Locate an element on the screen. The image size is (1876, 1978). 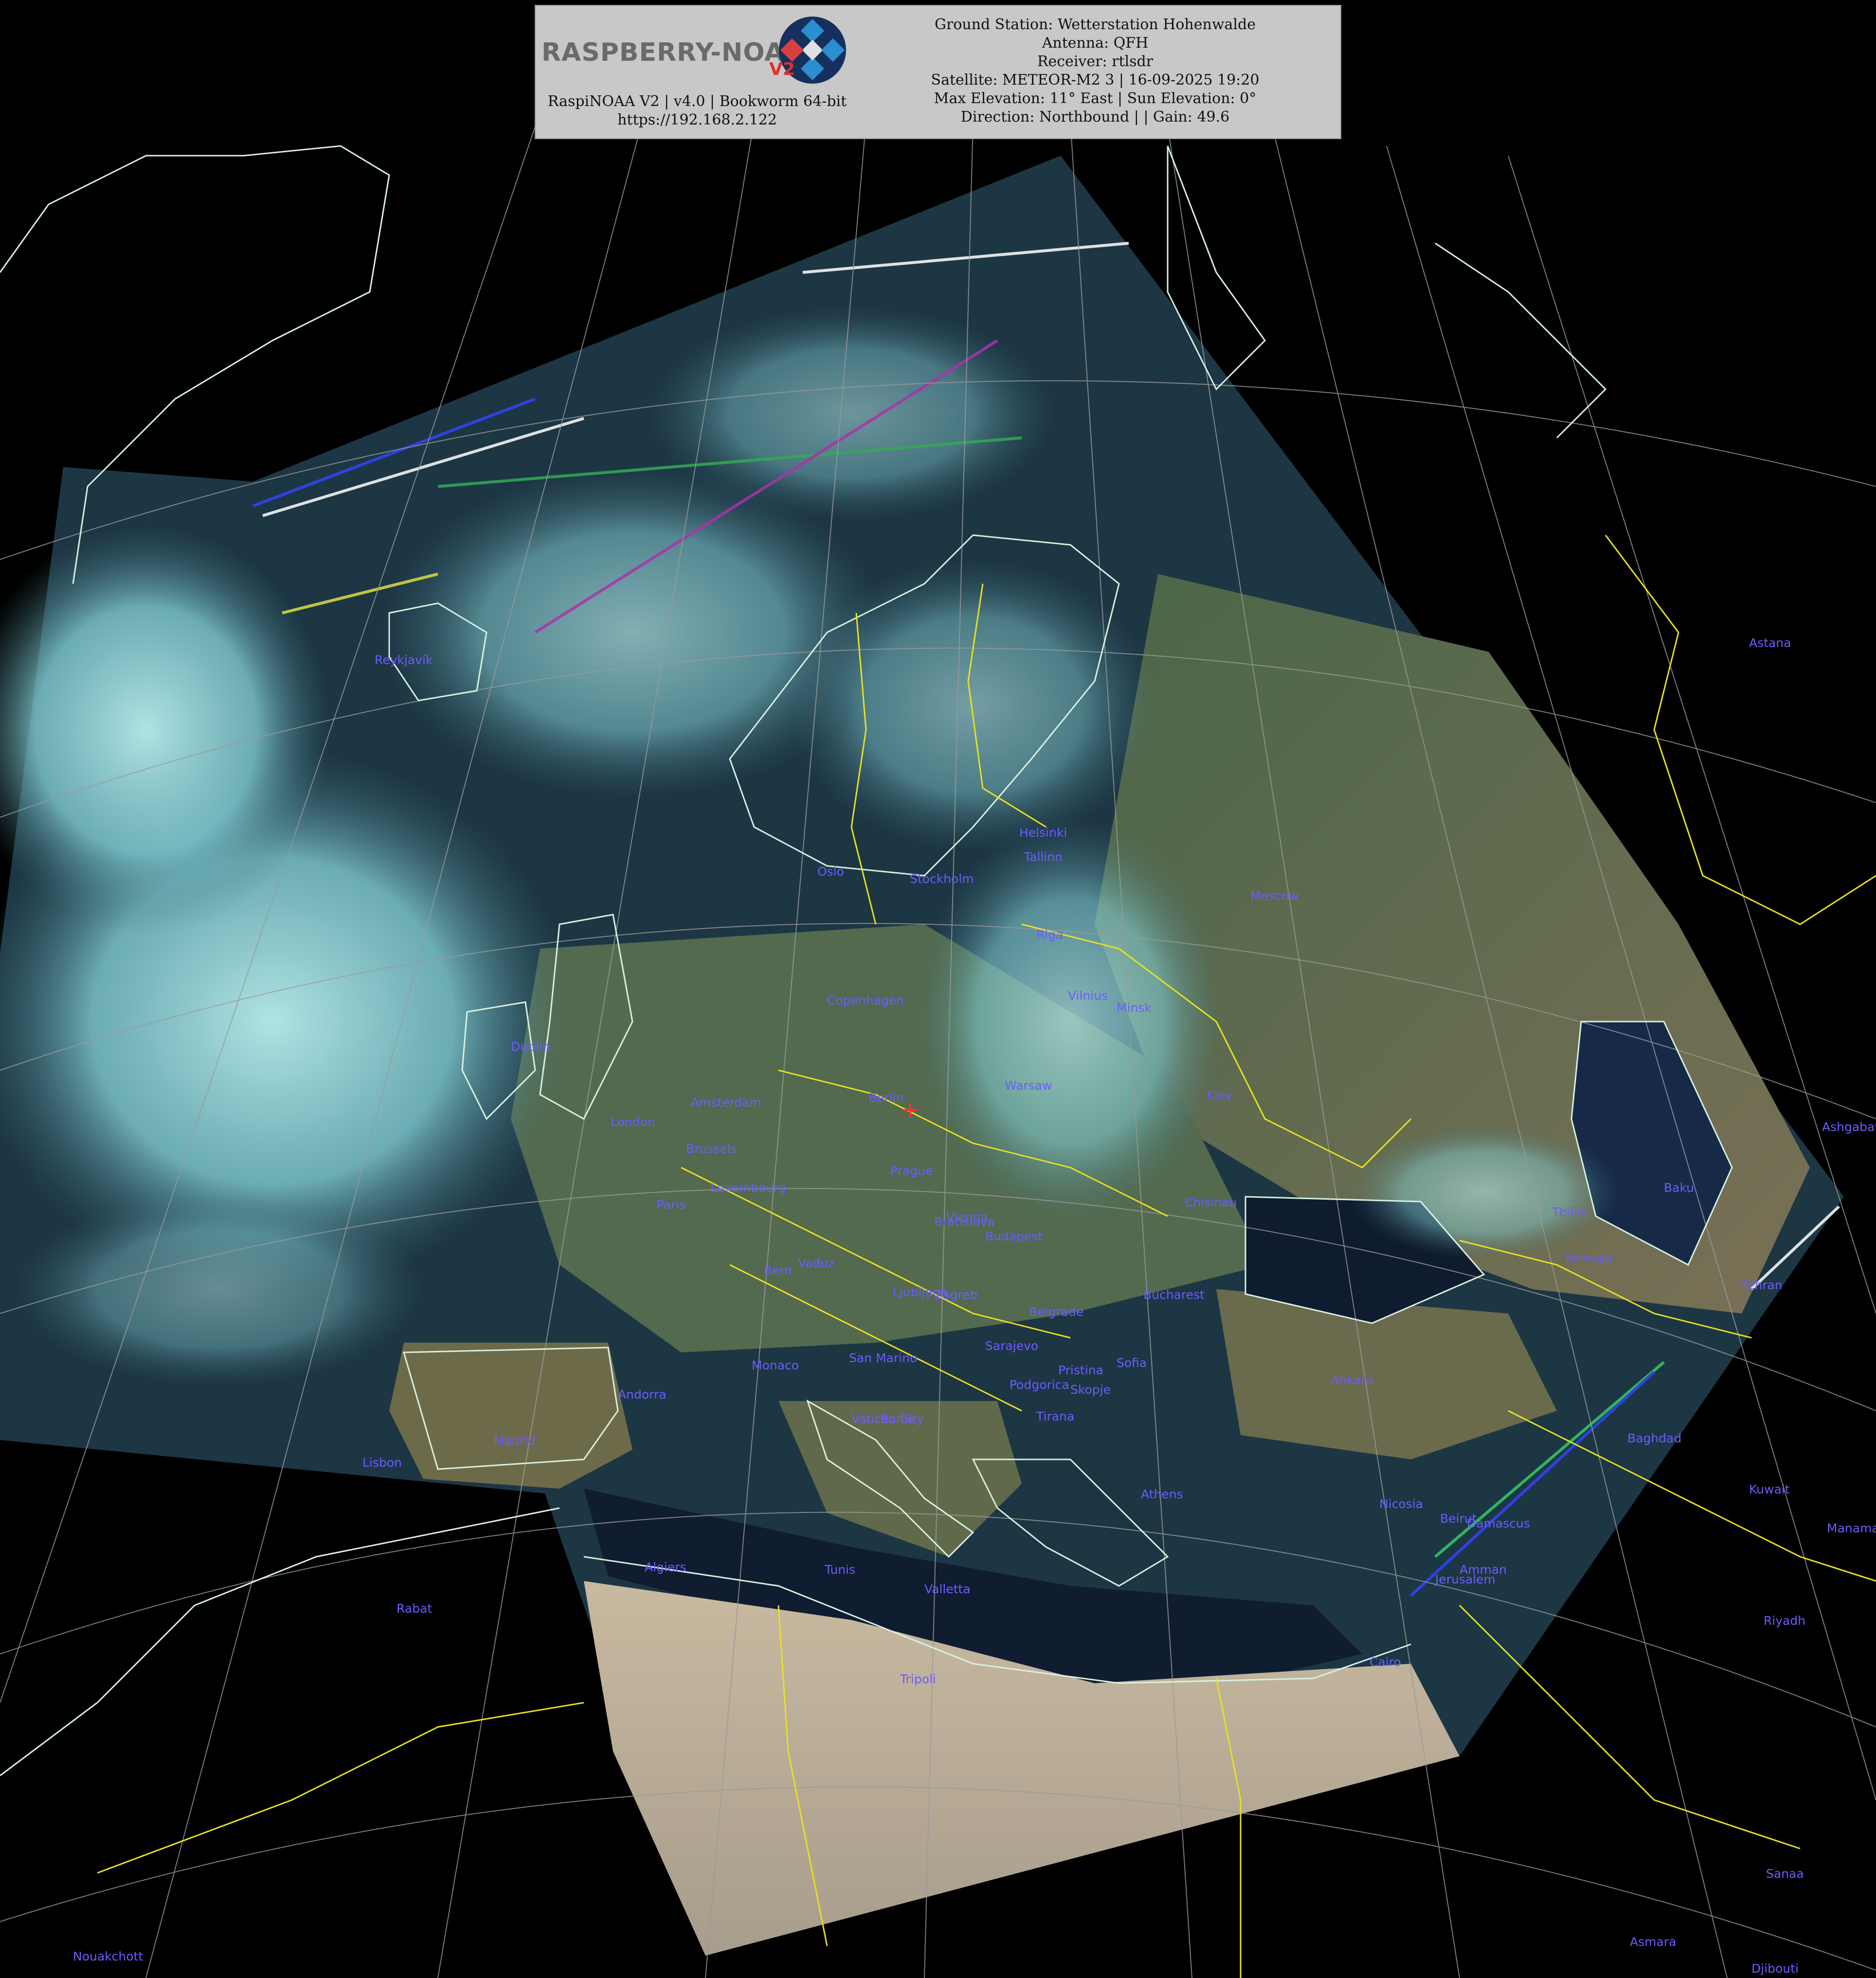
city-label-paris: Paris is located at coordinates (671, 1205).